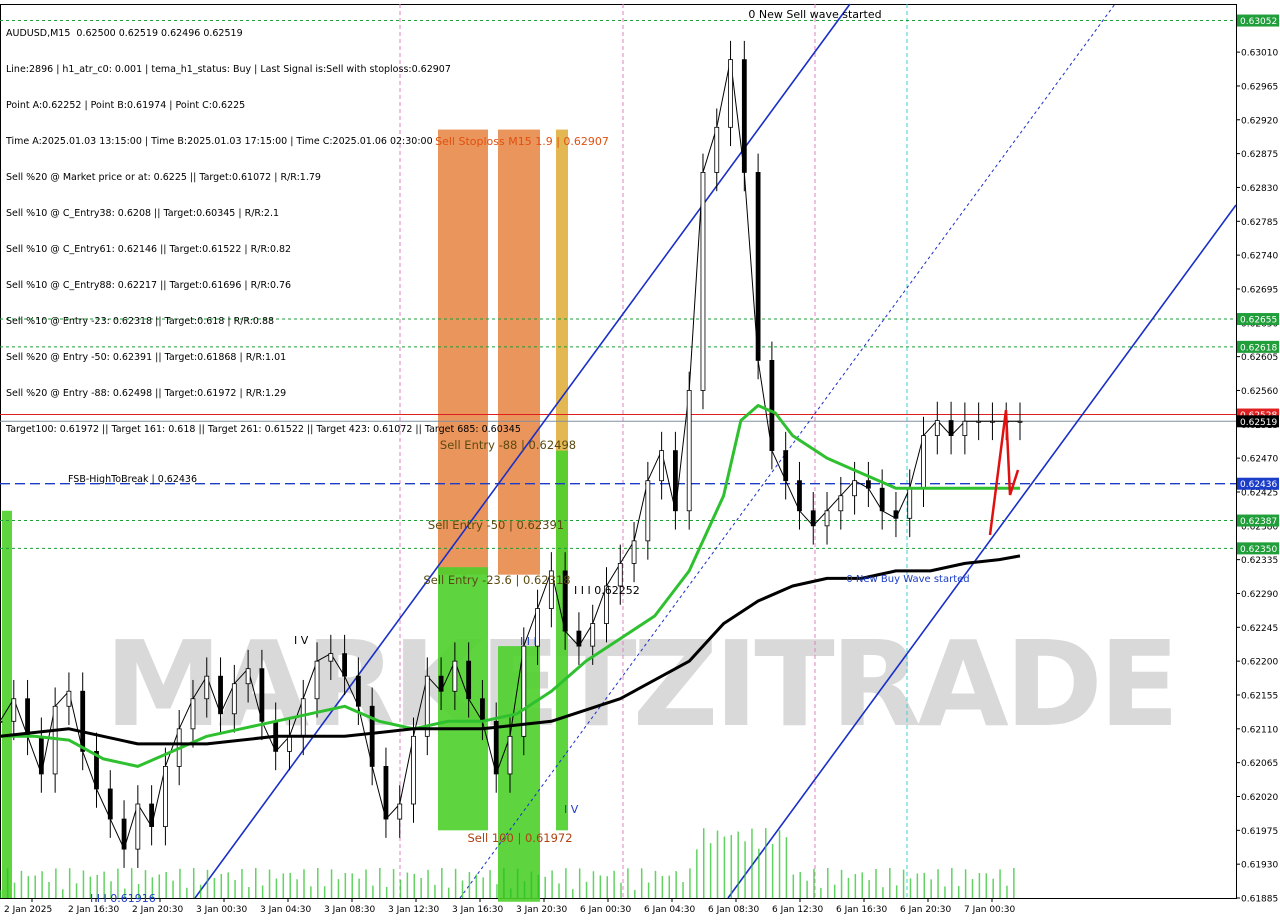  I want to click on y-tick-label: 0.62200, so click(1259, 663).